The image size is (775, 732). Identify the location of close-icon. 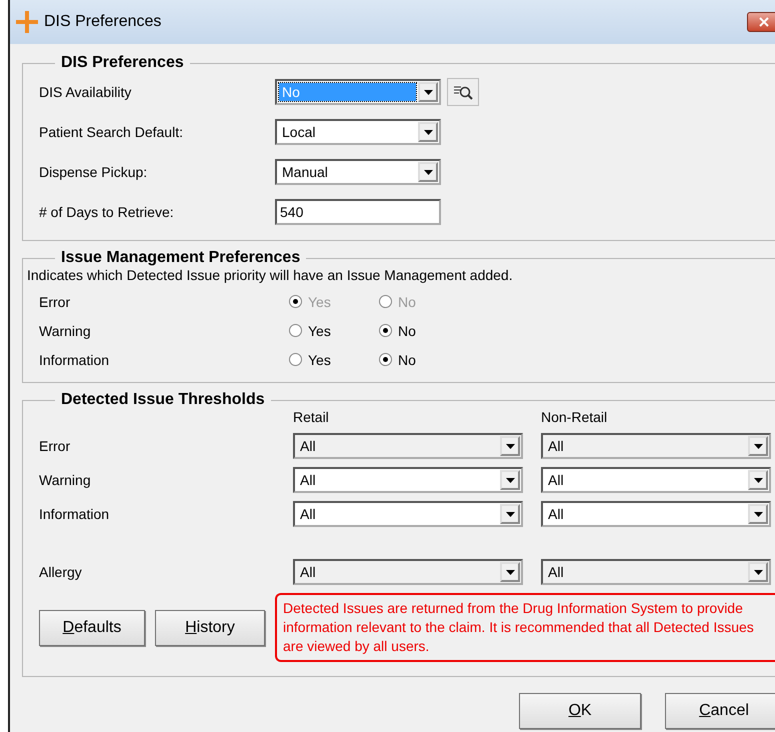
(764, 22).